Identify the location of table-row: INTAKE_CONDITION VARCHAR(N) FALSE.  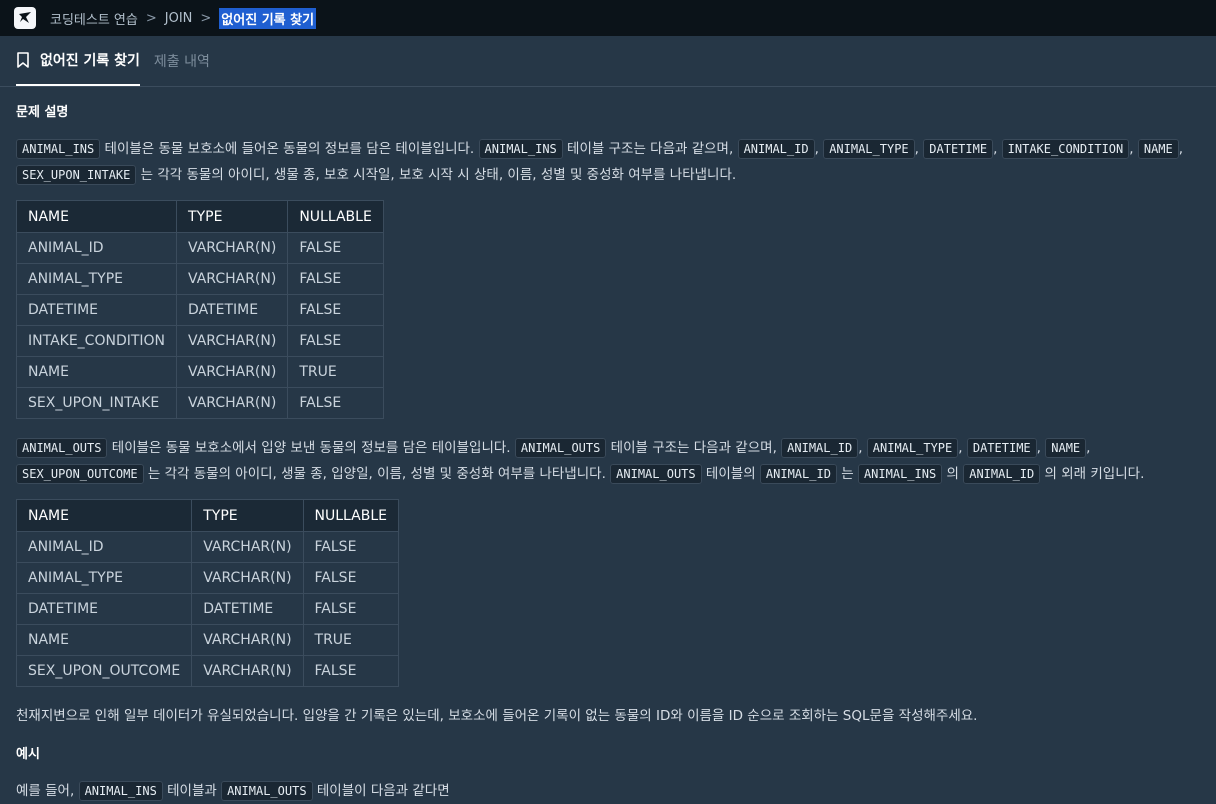
(199, 341).